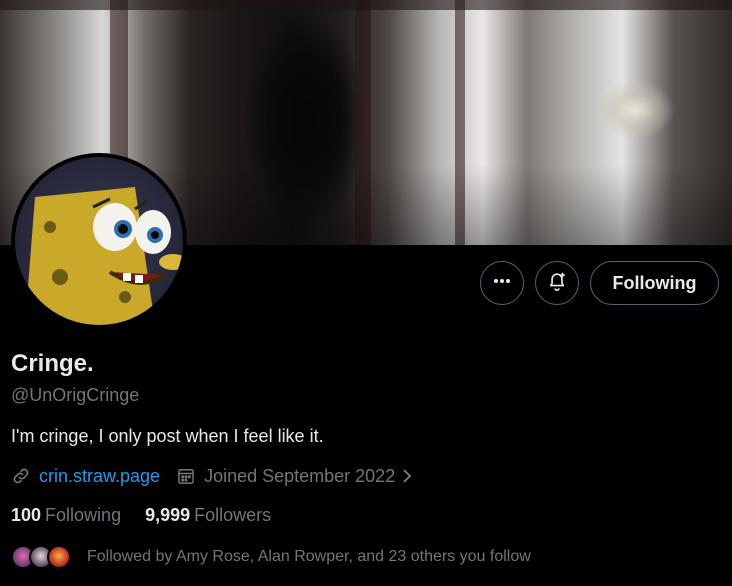  Describe the element at coordinates (83, 515) in the screenshot. I see `following-stat-label: Following` at that location.